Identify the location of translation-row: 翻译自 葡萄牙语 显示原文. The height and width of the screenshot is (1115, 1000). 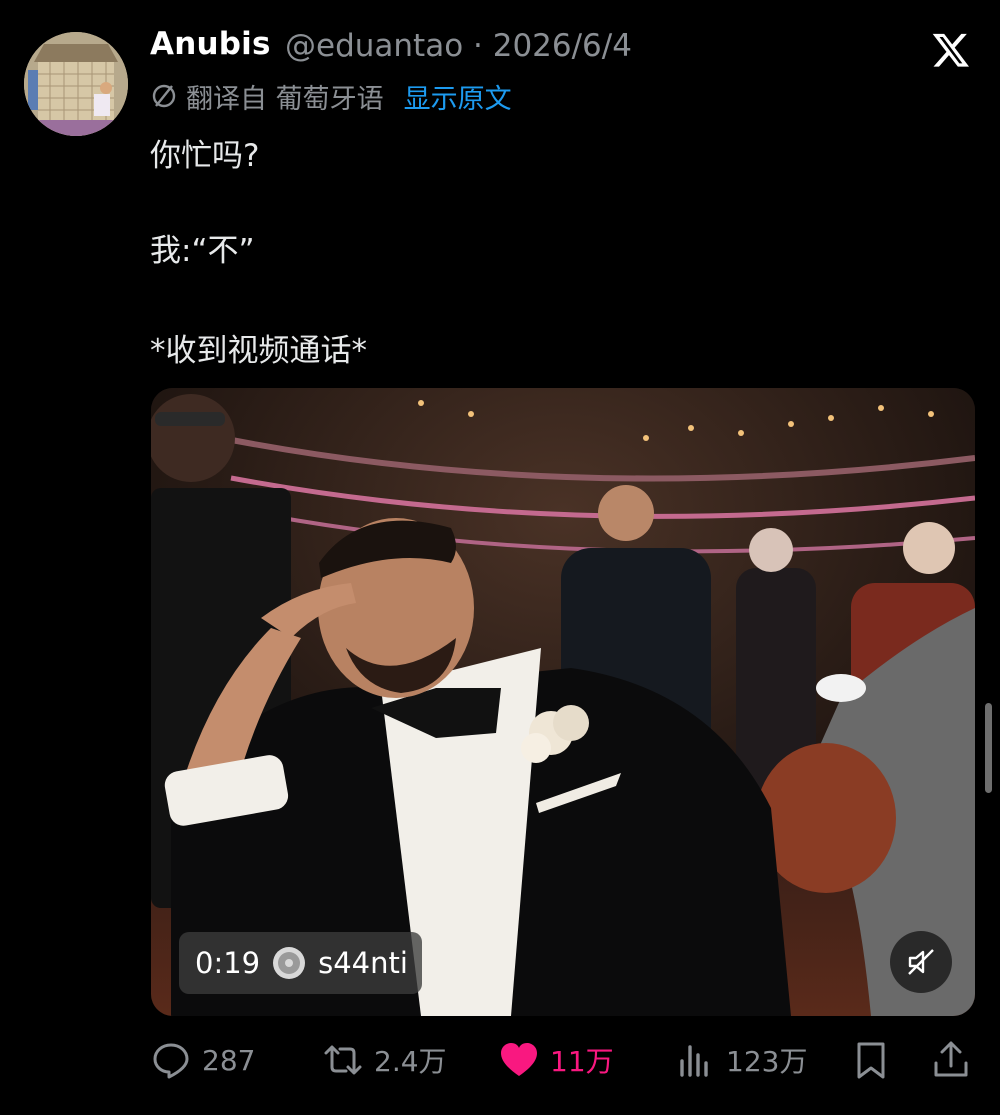
(331, 96).